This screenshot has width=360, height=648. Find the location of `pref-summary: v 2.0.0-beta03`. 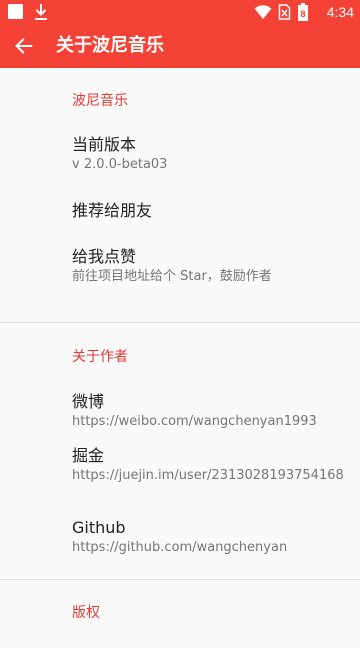

pref-summary: v 2.0.0-beta03 is located at coordinates (120, 164).